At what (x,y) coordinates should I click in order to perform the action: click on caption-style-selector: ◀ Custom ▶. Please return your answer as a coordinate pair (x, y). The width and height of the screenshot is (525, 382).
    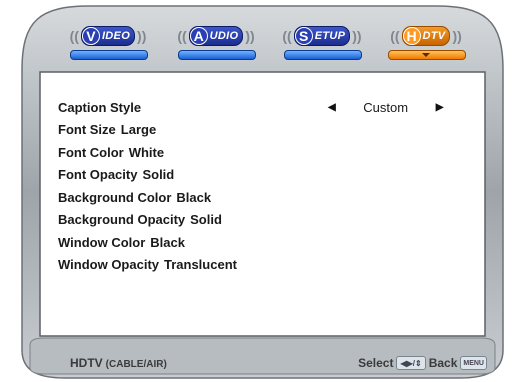
    Looking at the image, I should click on (385, 107).